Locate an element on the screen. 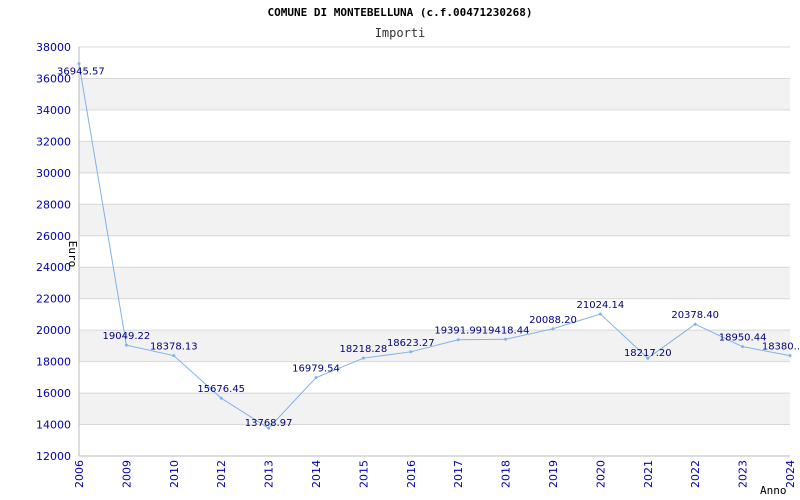 Image resolution: width=800 pixels, height=500 pixels. y-tick-label: 20000 is located at coordinates (53, 330).